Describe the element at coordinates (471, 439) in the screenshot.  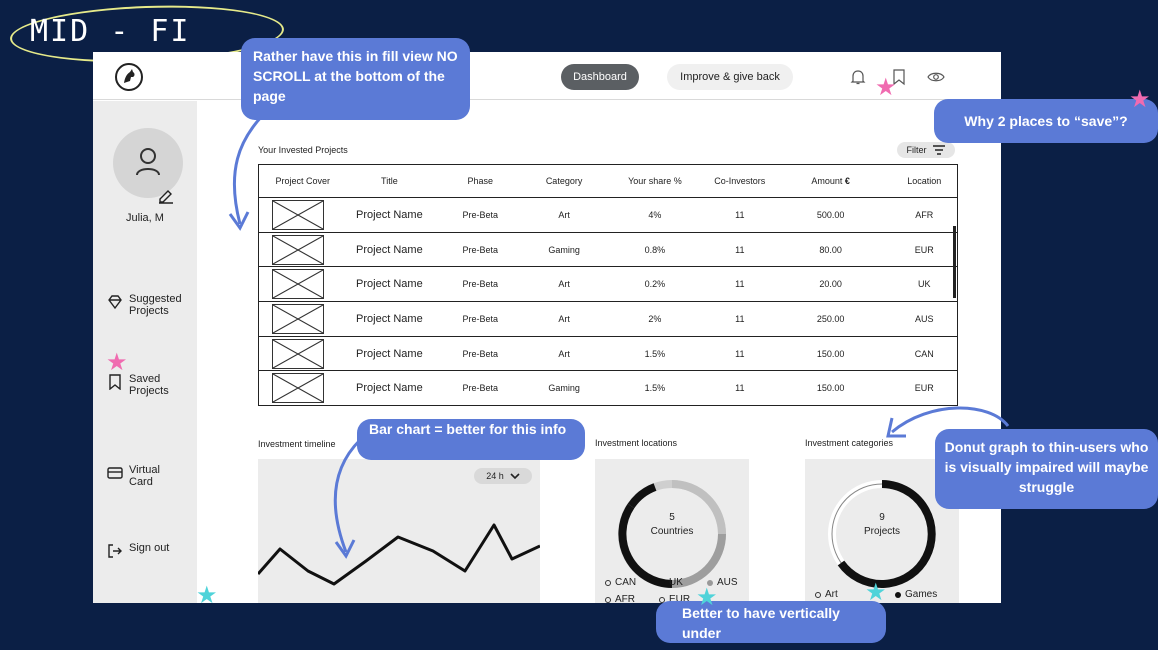
I see `annotation-callout-bar-chart: Bar chart = better for this info` at that location.